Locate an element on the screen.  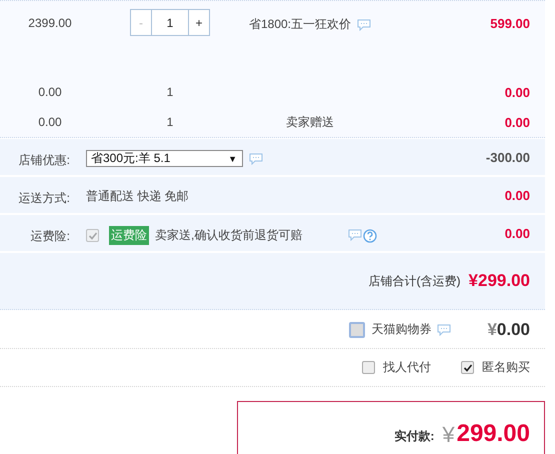
promotion-label: 卖家赠送 is located at coordinates (310, 122).